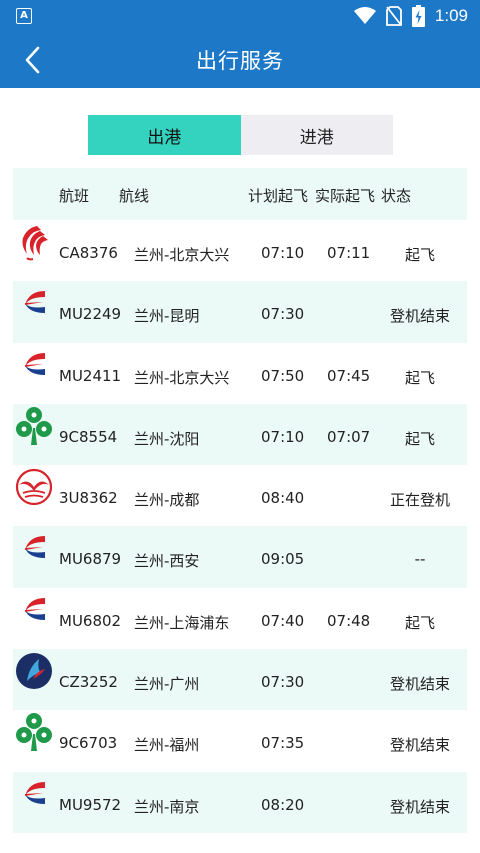  Describe the element at coordinates (134, 196) in the screenshot. I see `header-route: 航线` at that location.